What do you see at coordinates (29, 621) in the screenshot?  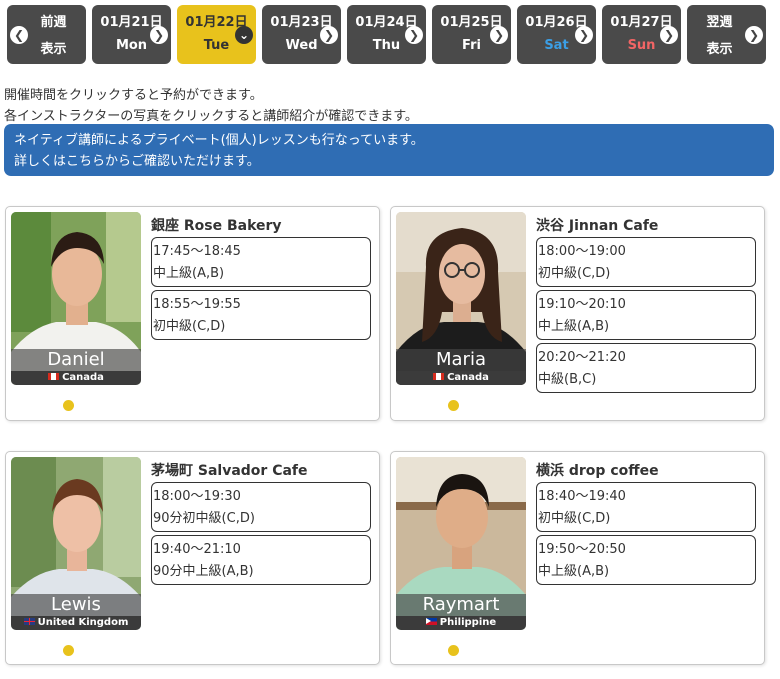 I see `uk-flag-icon` at bounding box center [29, 621].